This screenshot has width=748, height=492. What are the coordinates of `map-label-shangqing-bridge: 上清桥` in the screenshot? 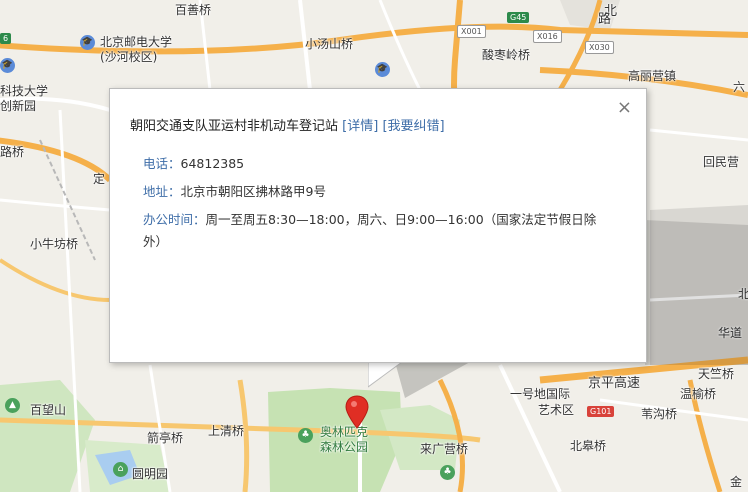 It's located at (226, 431).